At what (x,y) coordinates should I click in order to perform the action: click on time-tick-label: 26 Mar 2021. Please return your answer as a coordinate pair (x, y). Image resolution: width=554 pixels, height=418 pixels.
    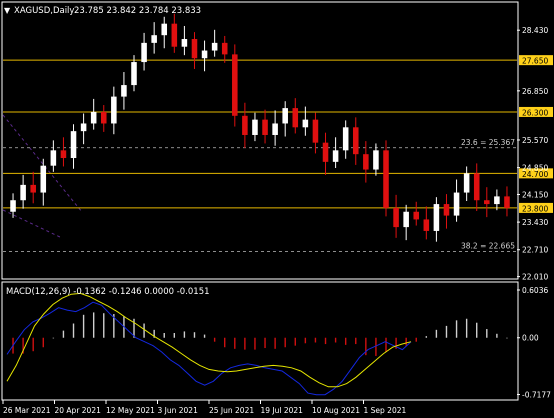
    Looking at the image, I should click on (27, 410).